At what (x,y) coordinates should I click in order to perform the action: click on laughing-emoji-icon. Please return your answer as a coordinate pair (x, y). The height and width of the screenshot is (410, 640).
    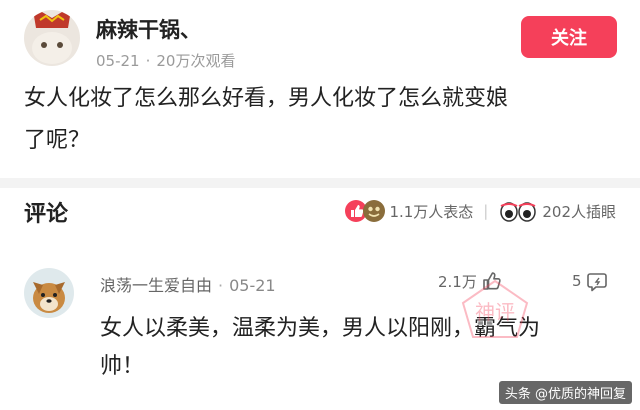
    Looking at the image, I should click on (374, 211).